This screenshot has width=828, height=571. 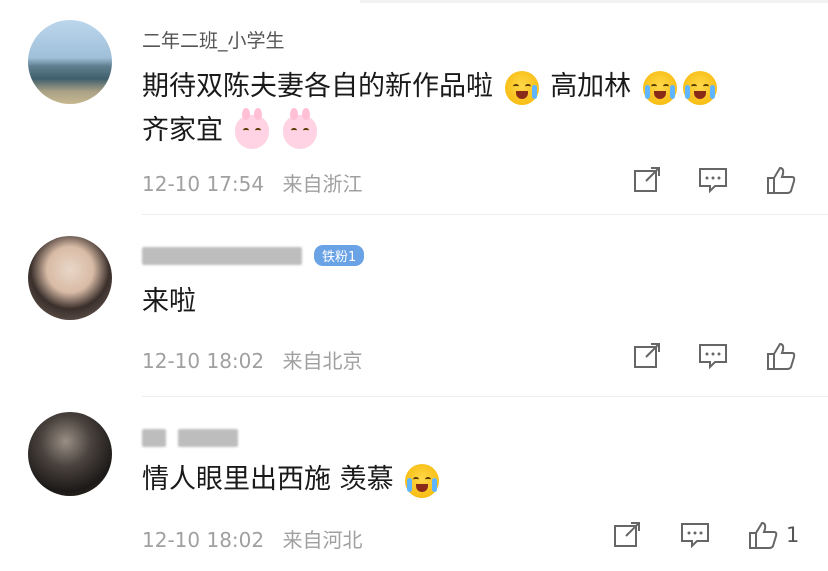 I want to click on username: 二年二班_小学生, so click(x=213, y=39).